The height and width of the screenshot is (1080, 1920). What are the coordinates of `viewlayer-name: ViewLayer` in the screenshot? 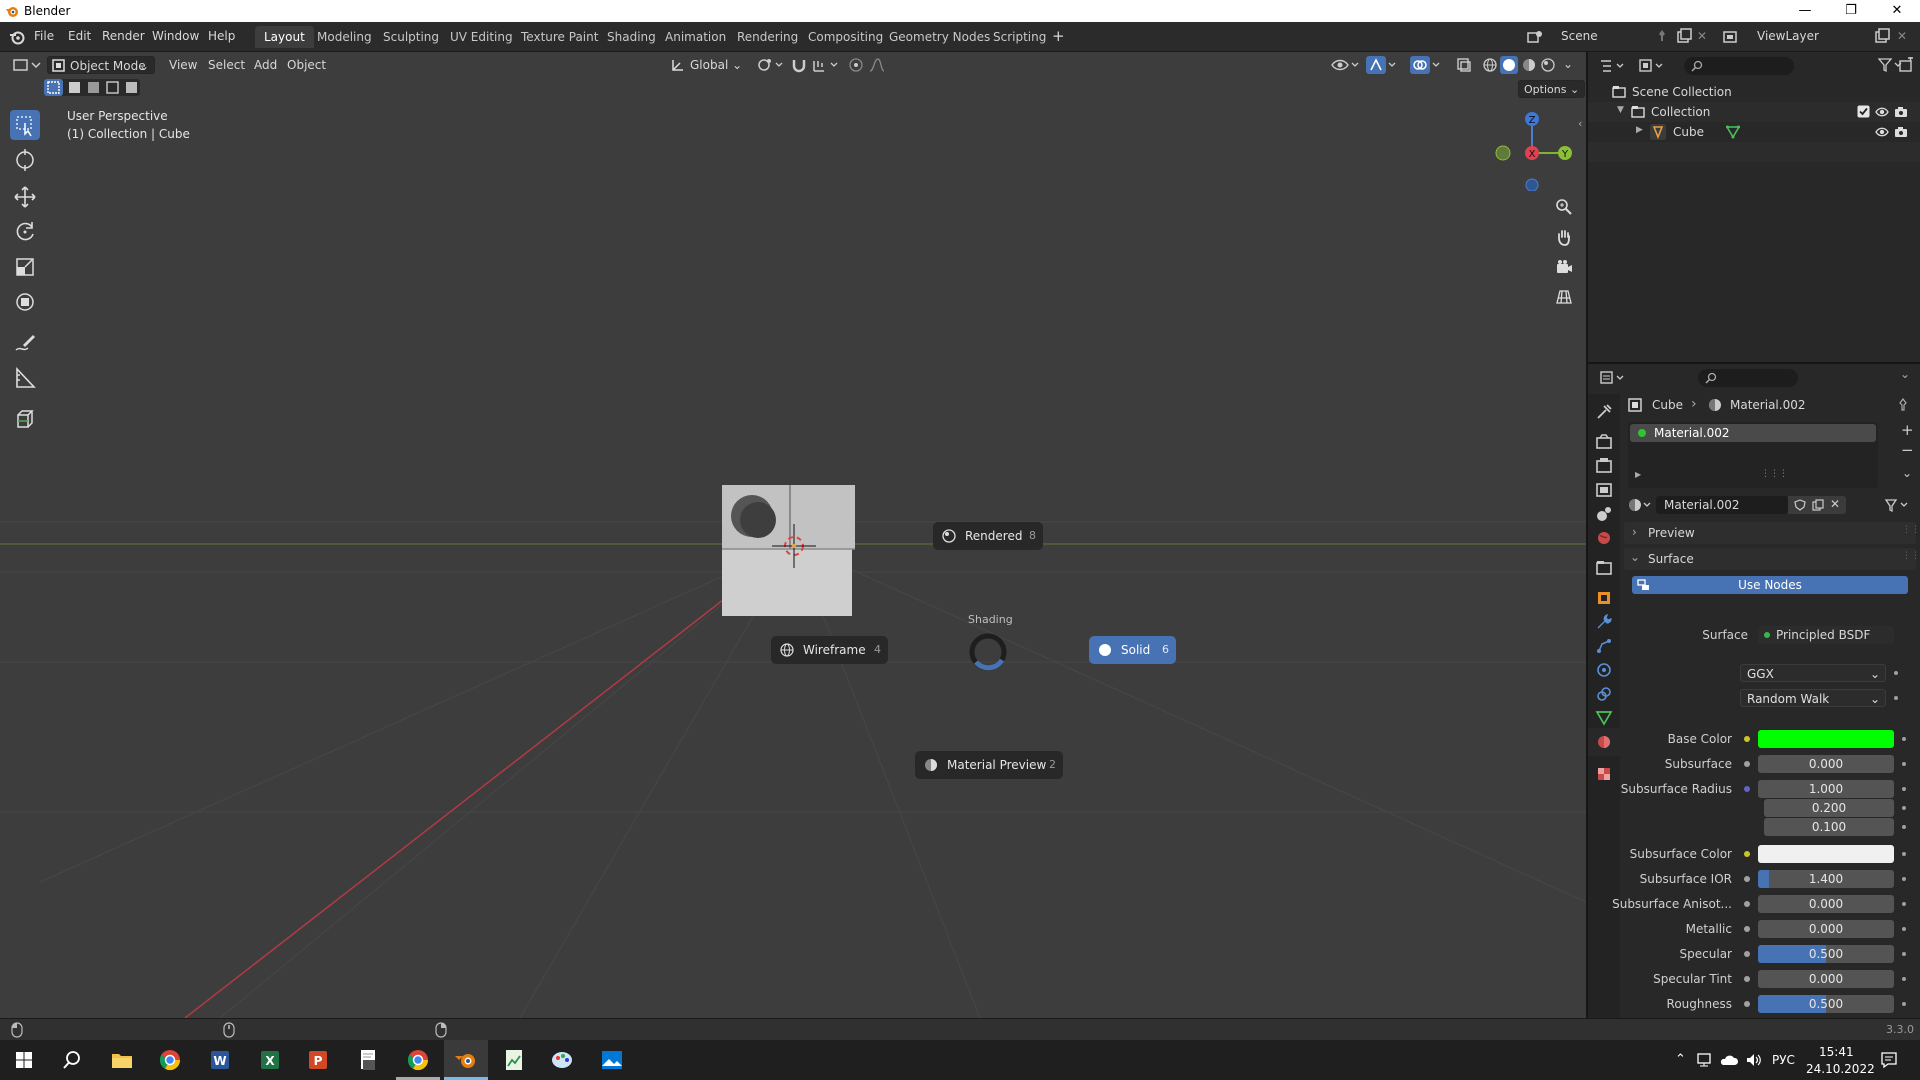 It's located at (1788, 36).